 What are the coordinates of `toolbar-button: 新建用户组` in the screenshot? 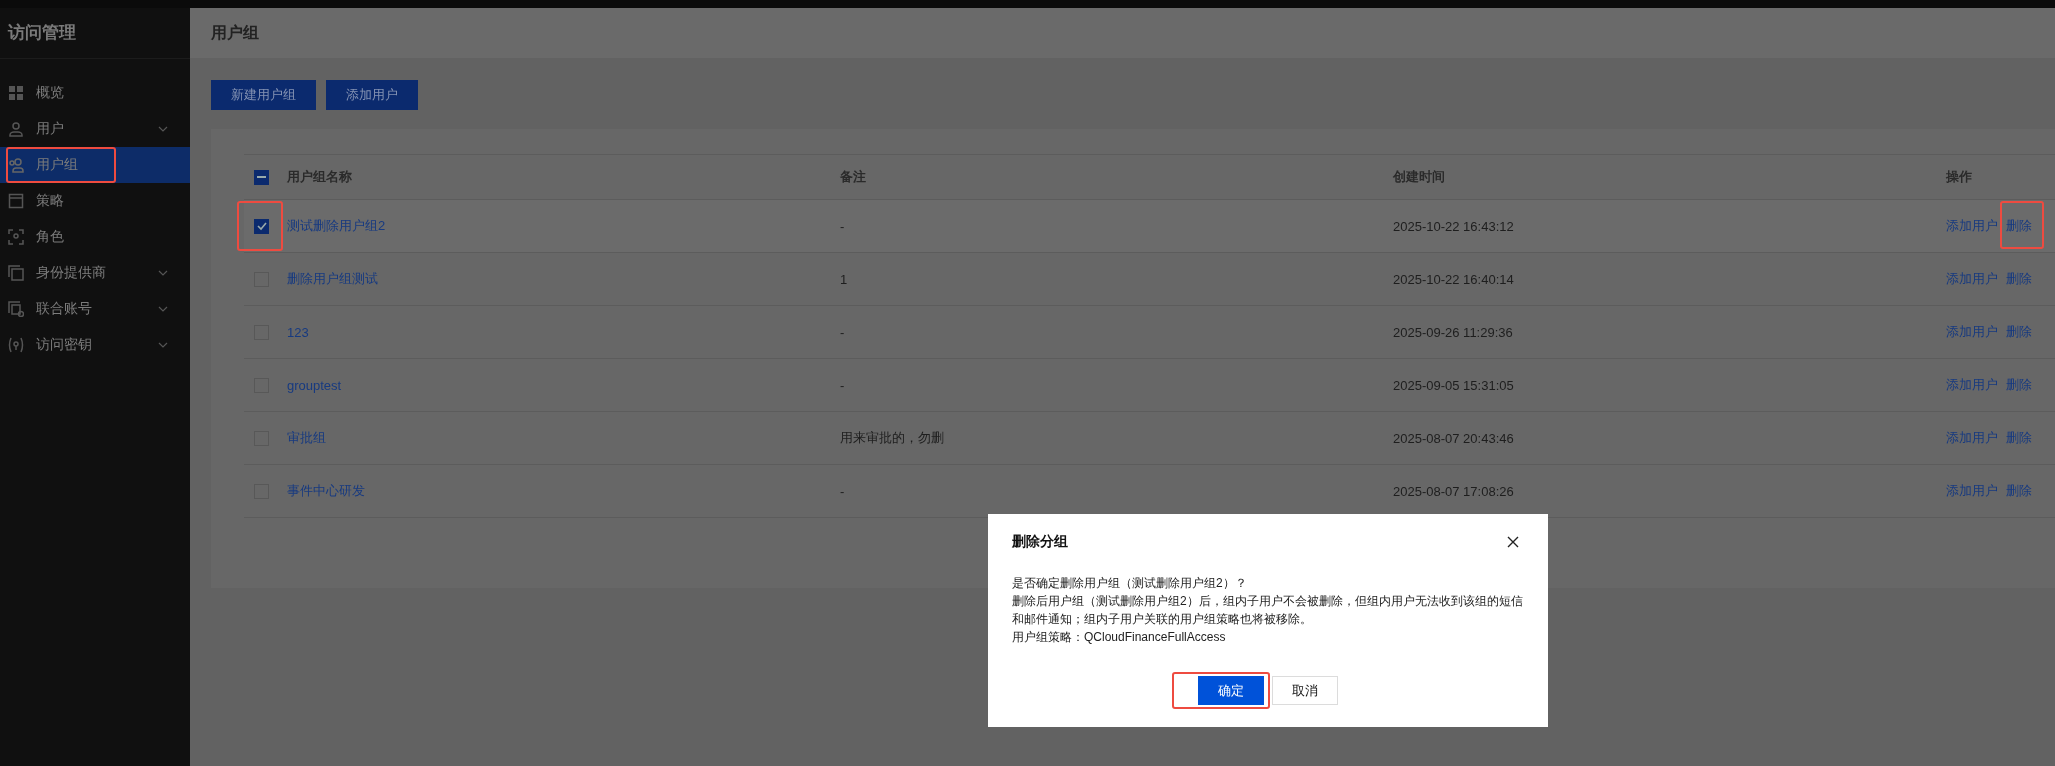 It's located at (263, 95).